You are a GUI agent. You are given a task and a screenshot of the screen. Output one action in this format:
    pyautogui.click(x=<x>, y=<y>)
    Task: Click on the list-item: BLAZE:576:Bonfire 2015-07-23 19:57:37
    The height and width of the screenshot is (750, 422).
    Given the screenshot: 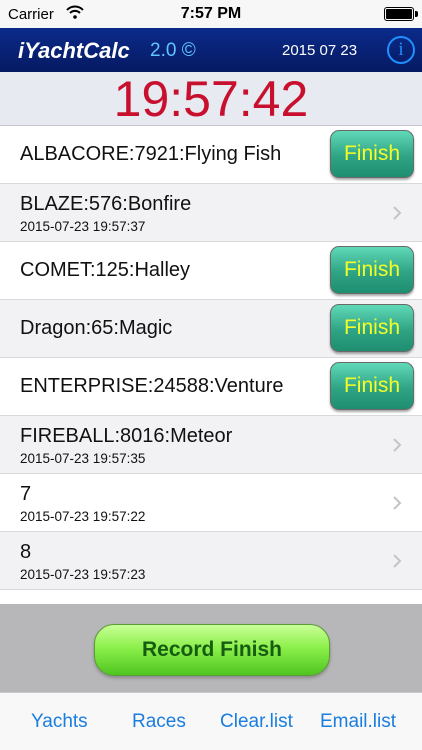 What is the action you would take?
    pyautogui.click(x=211, y=213)
    